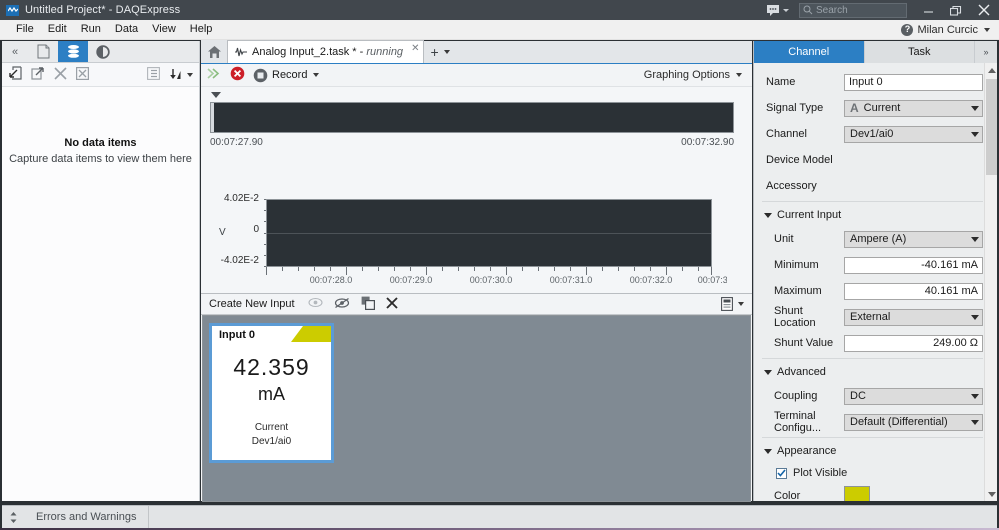 The height and width of the screenshot is (530, 999). I want to click on input-card: Input 0 42.359 mA Current Dev1/ai0, so click(271, 393).